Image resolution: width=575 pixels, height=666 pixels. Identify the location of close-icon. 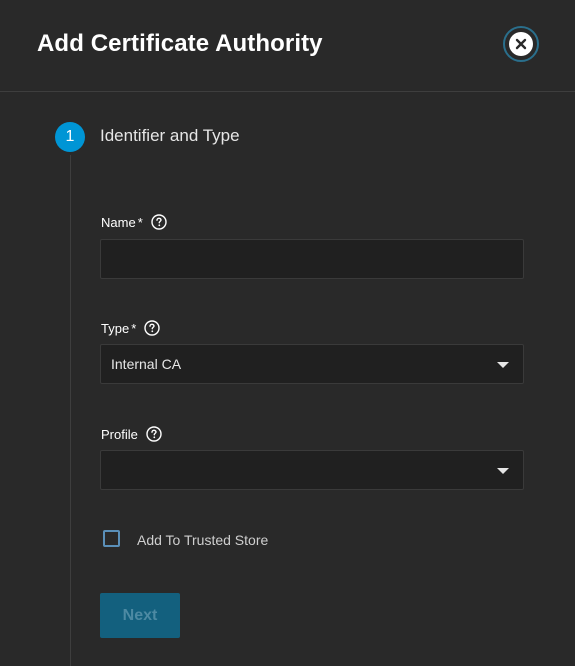
(521, 44).